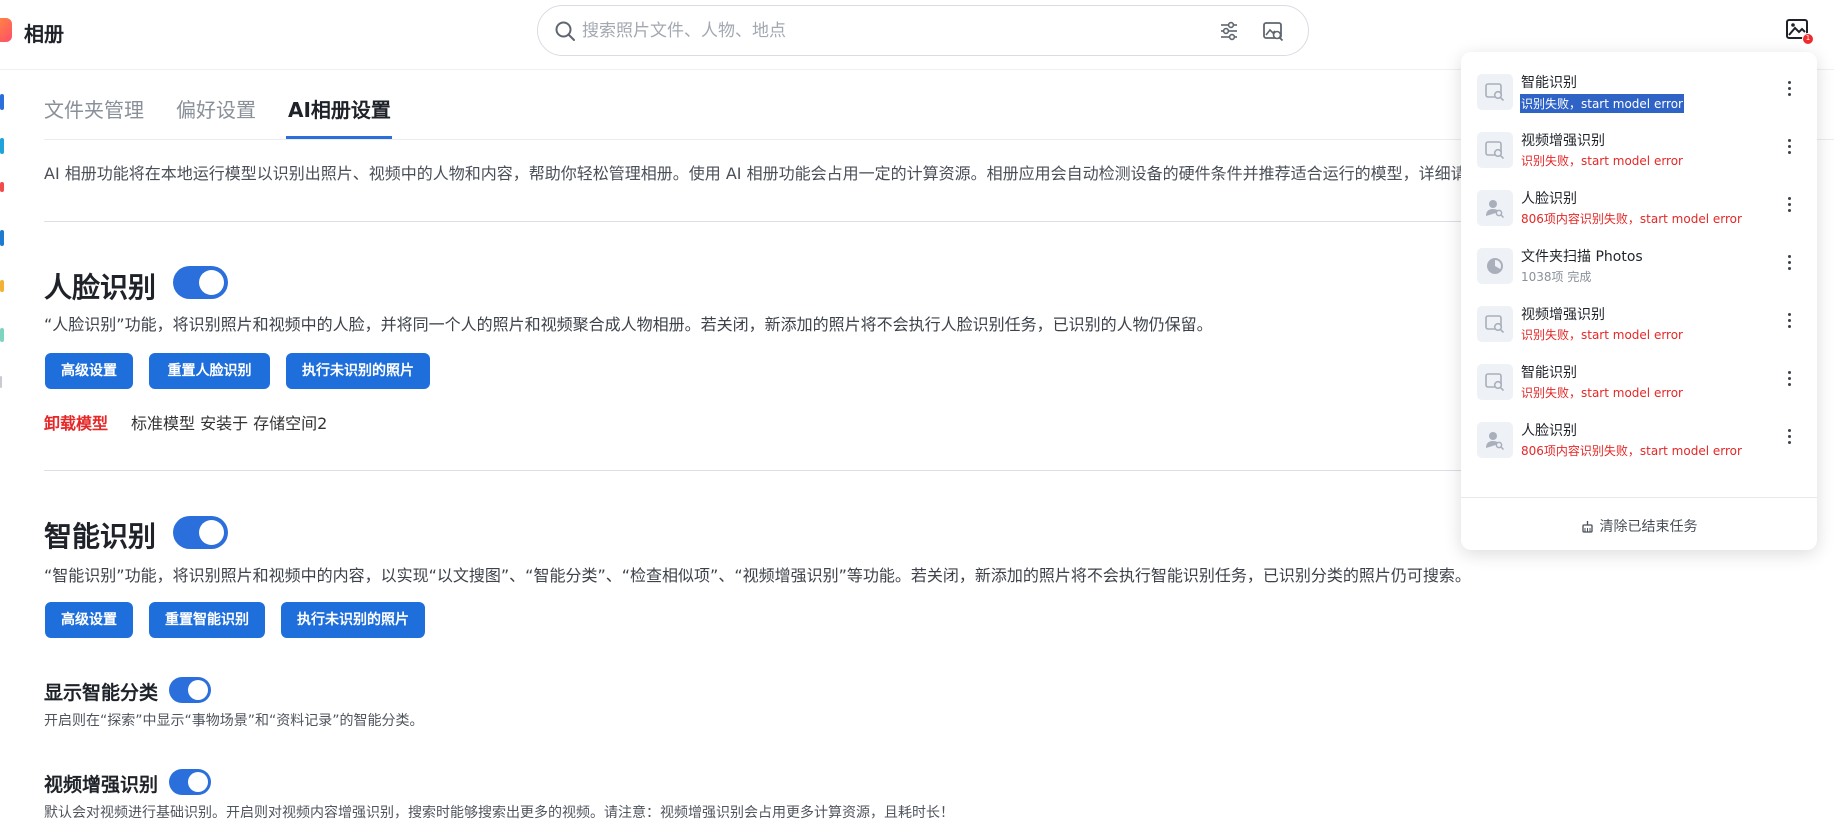  I want to click on smart-recognition-title: 智能识别, so click(100, 536).